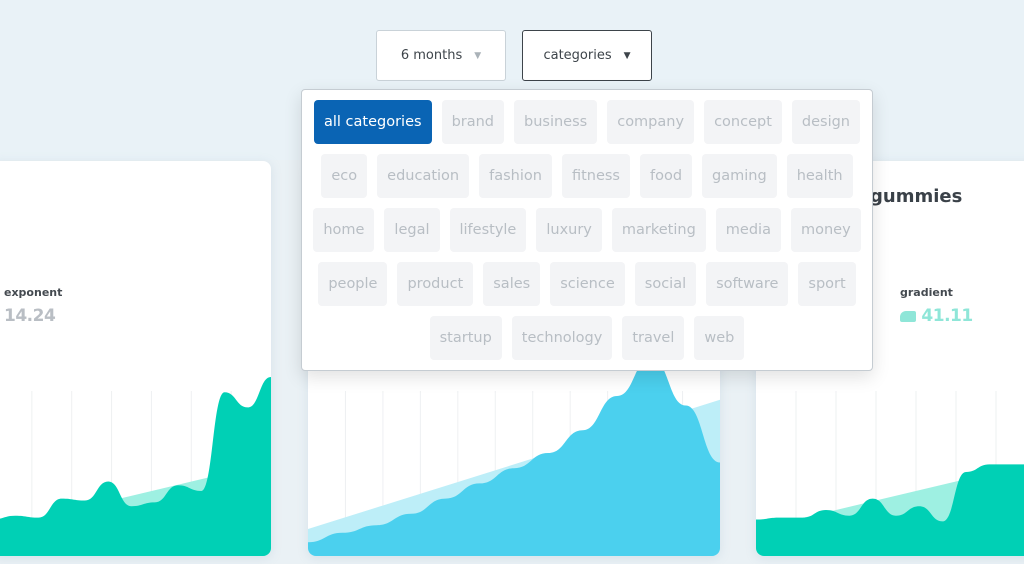 The height and width of the screenshot is (564, 1024). What do you see at coordinates (562, 338) in the screenshot?
I see `category-chip-technology: technology` at bounding box center [562, 338].